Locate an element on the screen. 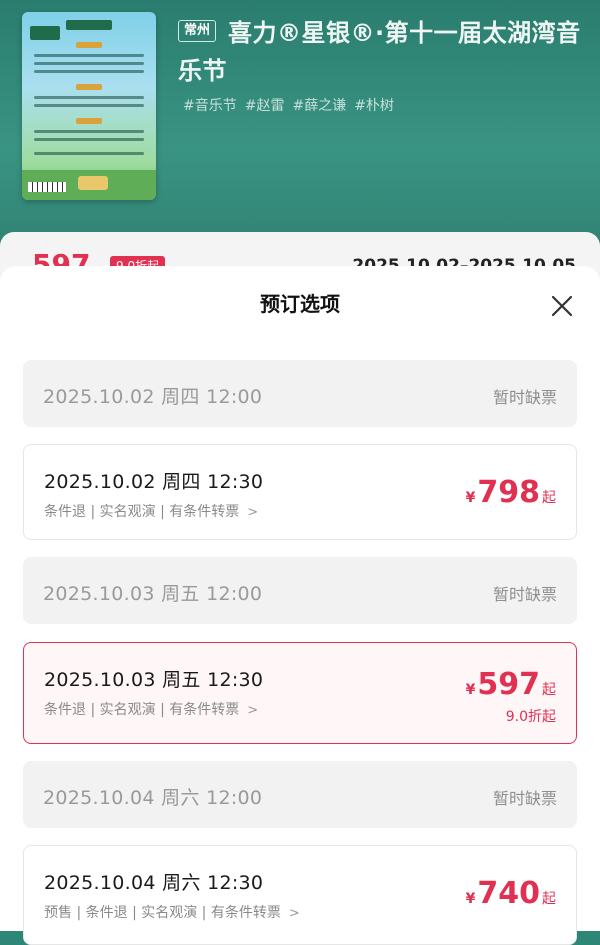  session-datetime: 2025.10.03 周五 12:00 is located at coordinates (153, 594).